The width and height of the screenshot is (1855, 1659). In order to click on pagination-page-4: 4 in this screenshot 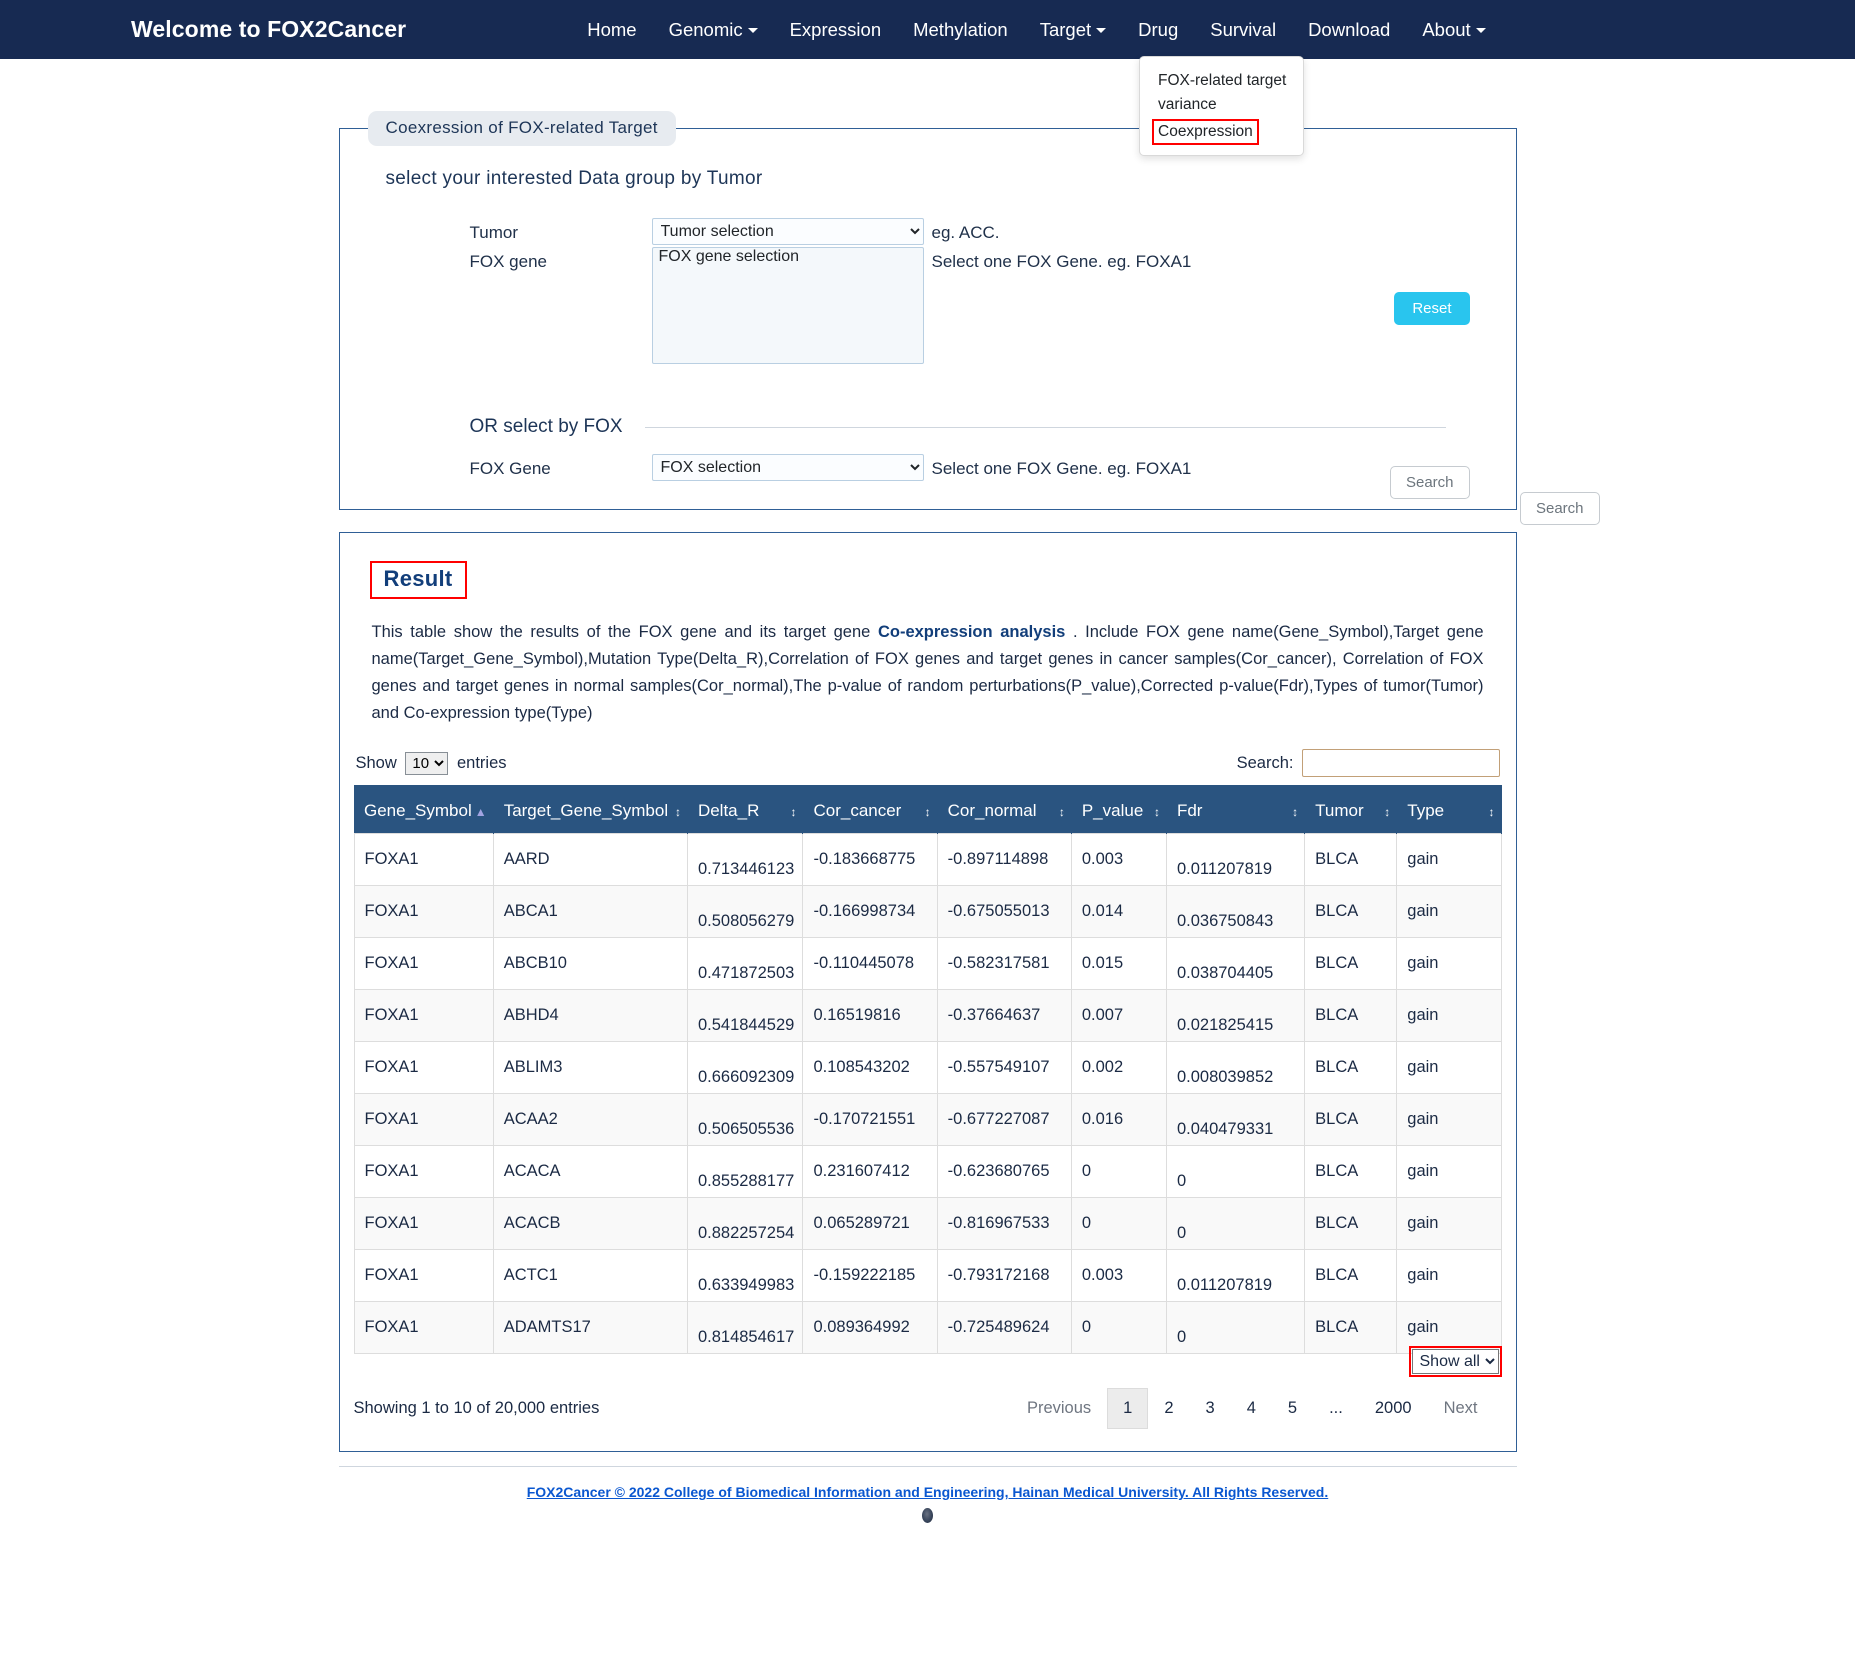, I will do `click(1251, 1408)`.